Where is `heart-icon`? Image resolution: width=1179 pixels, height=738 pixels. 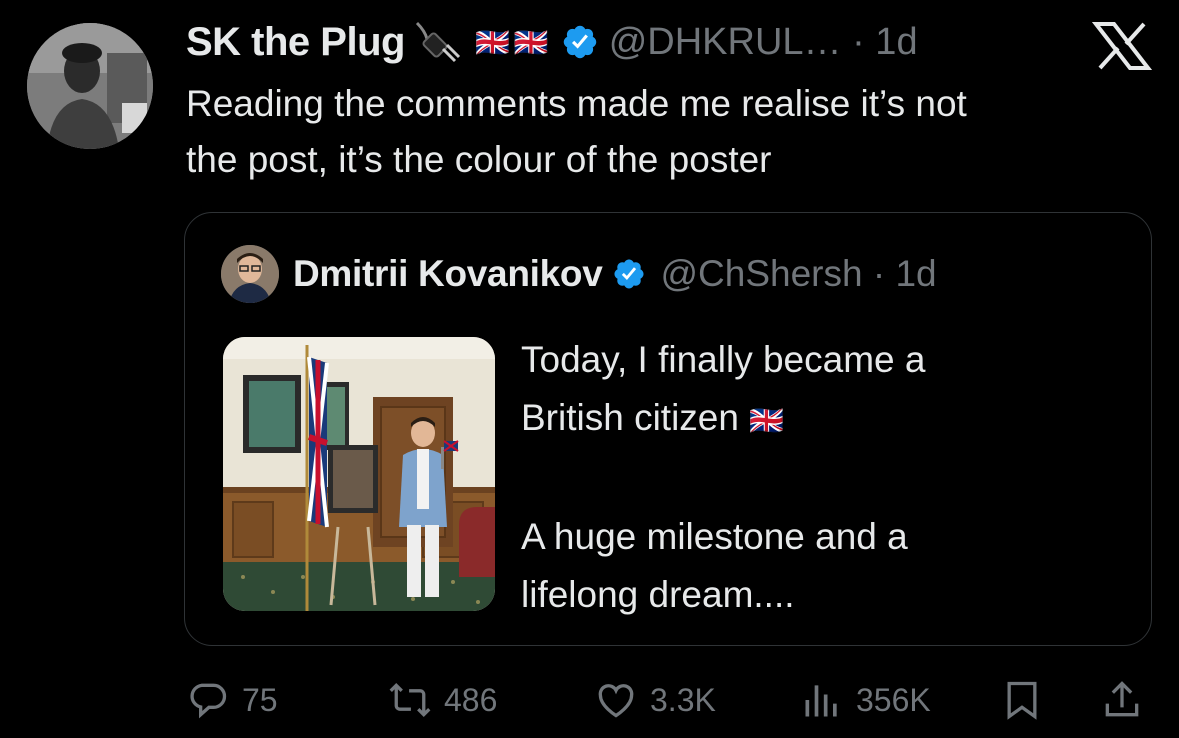
heart-icon is located at coordinates (616, 701).